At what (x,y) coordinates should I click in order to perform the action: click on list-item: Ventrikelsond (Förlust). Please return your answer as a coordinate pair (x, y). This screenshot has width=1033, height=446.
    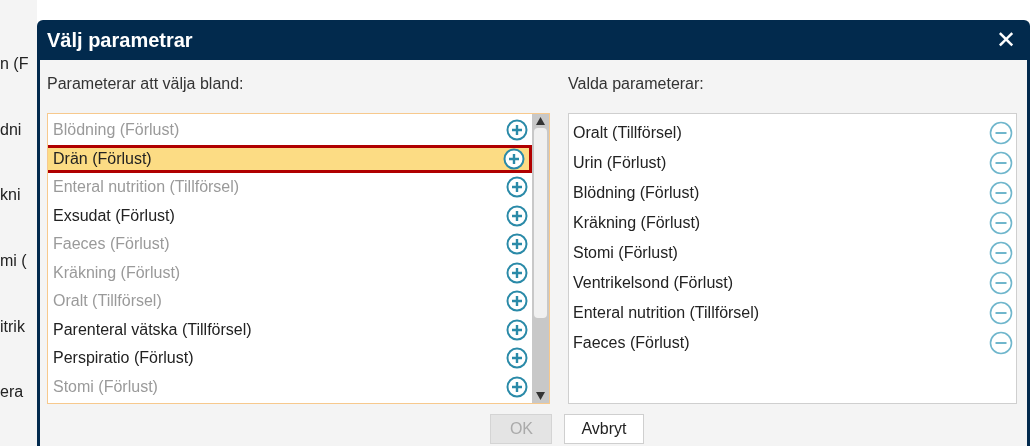
    Looking at the image, I should click on (653, 283).